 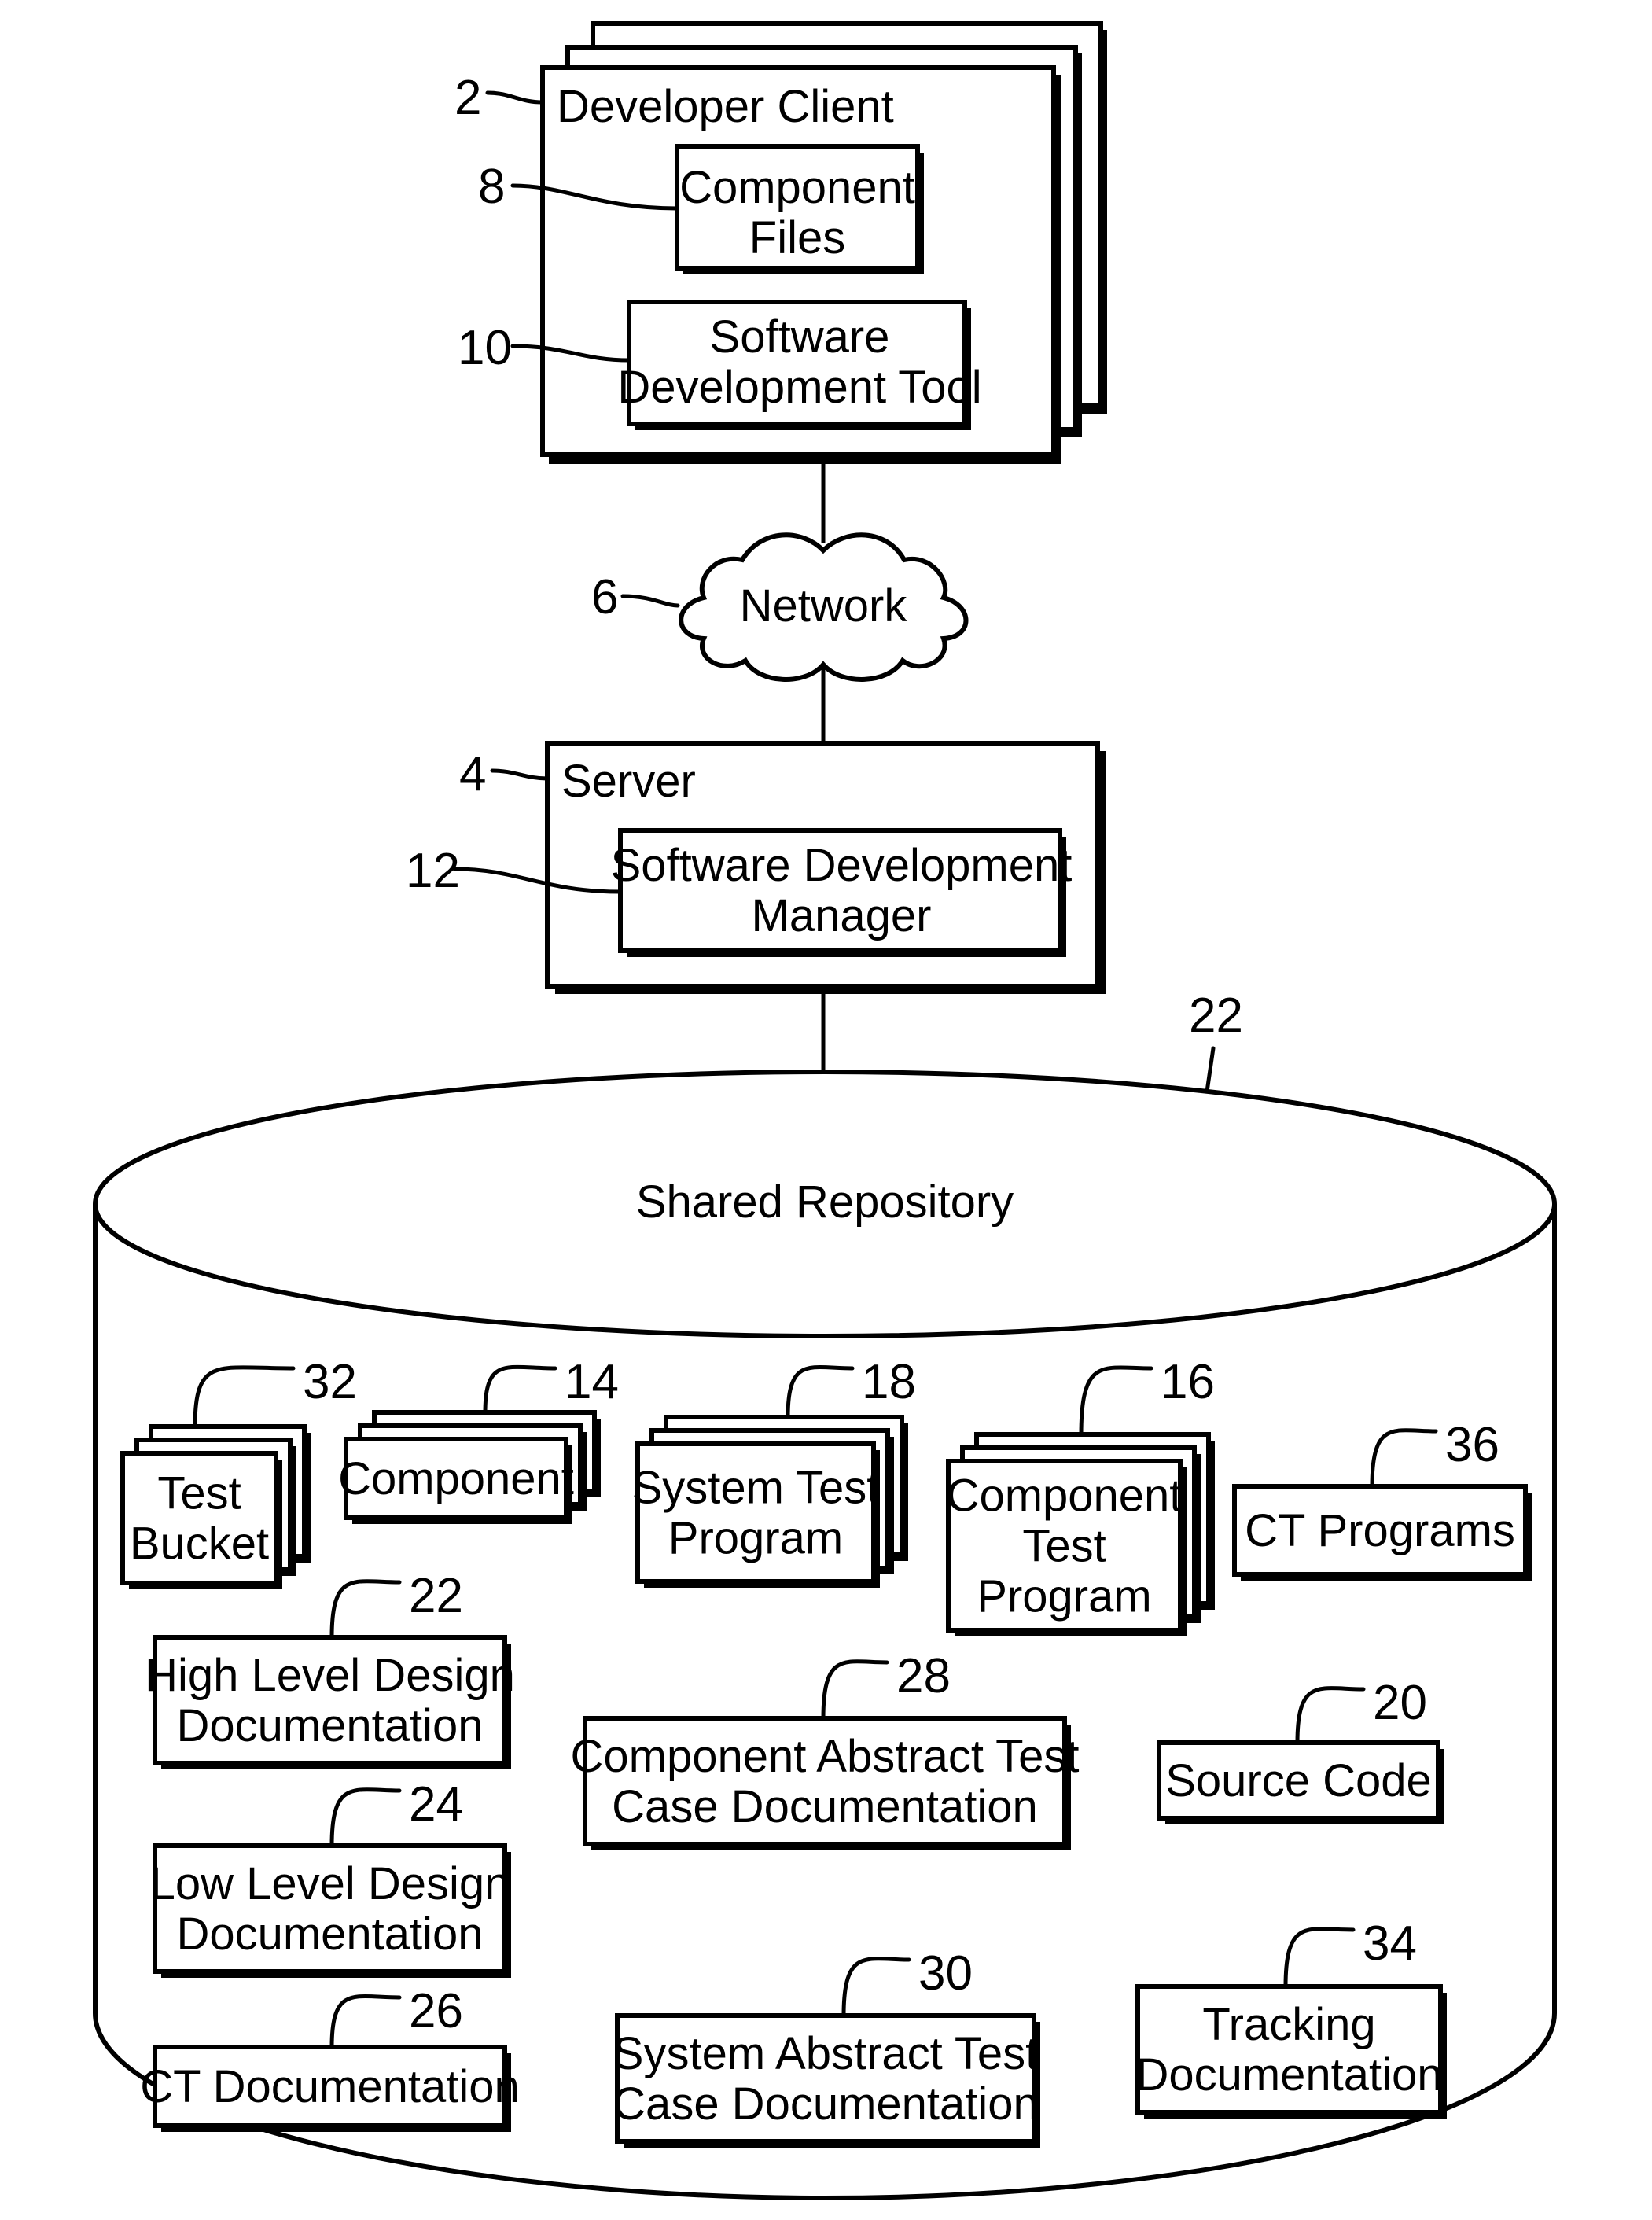 What do you see at coordinates (330, 1382) in the screenshot?
I see `repo-item-ref: 32` at bounding box center [330, 1382].